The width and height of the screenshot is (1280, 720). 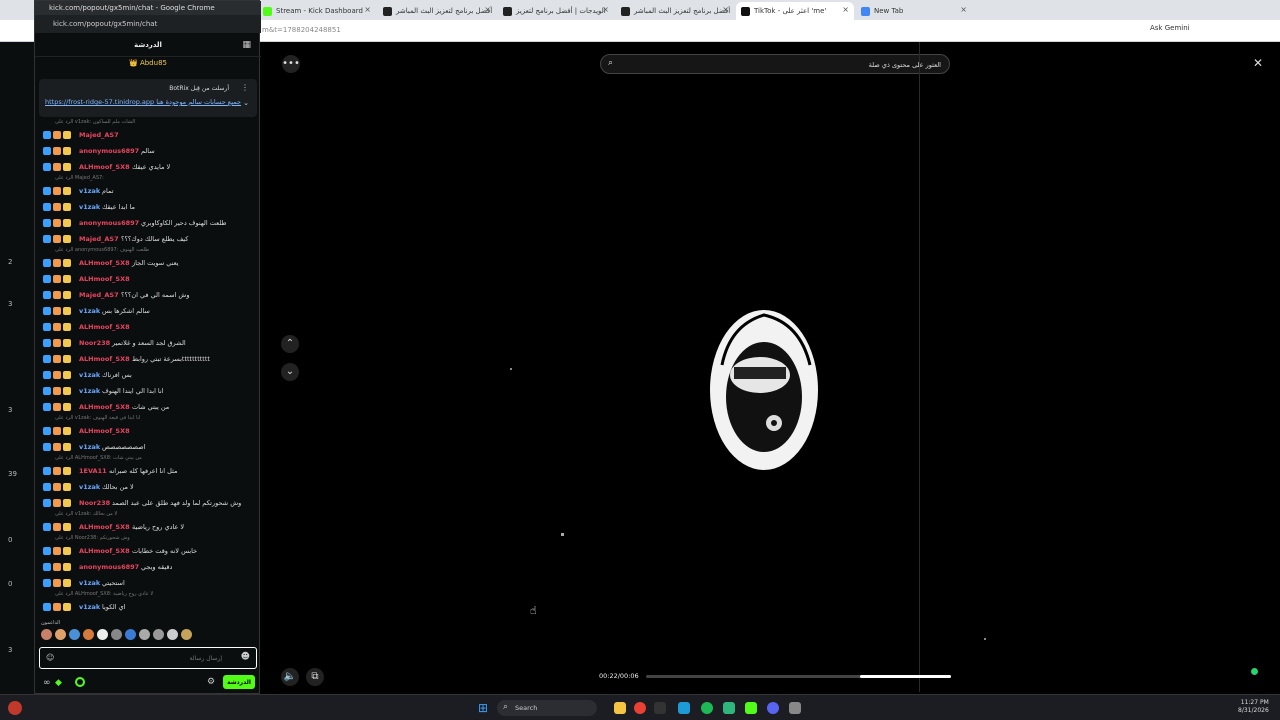 What do you see at coordinates (148, 487) in the screenshot?
I see `chat-message: v1zak لا من بحالك` at bounding box center [148, 487].